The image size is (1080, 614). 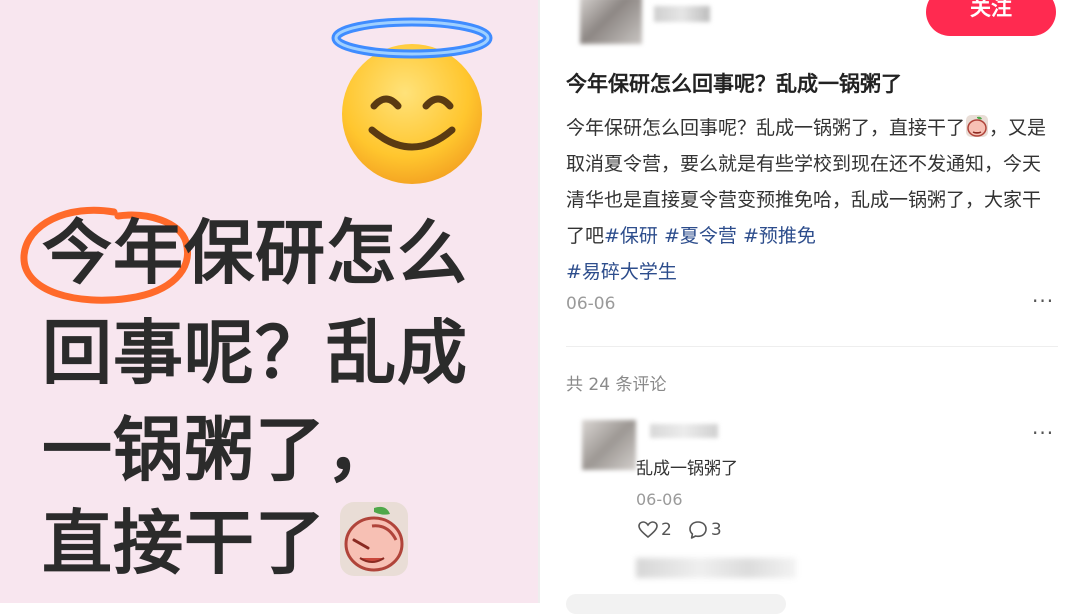 I want to click on like-count: 2, so click(x=666, y=530).